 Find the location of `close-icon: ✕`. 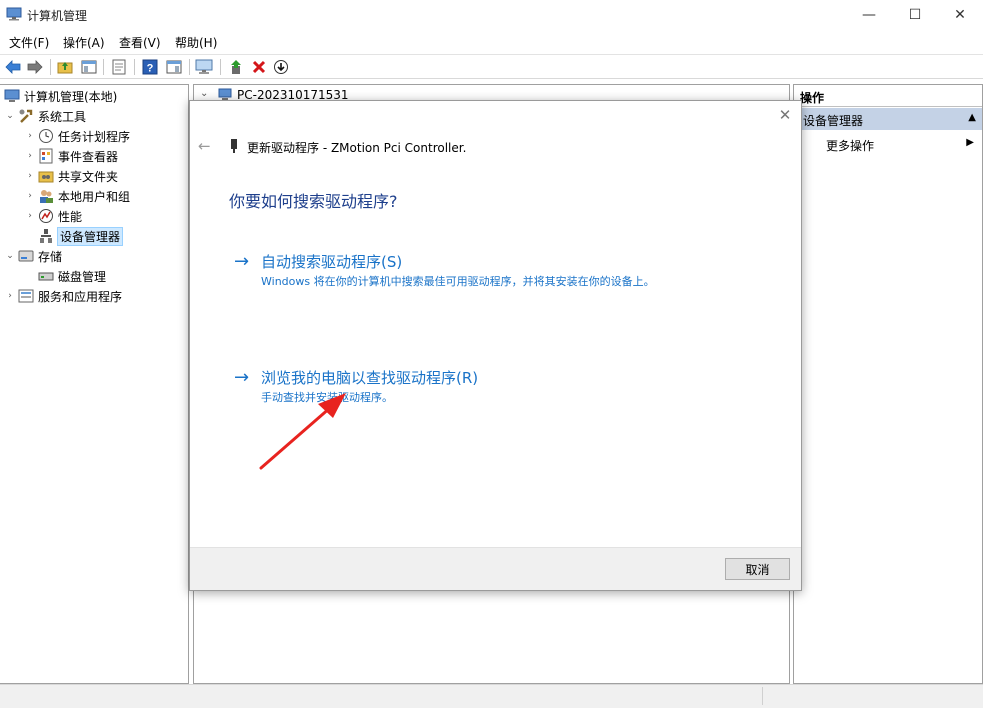

close-icon: ✕ is located at coordinates (960, 15).